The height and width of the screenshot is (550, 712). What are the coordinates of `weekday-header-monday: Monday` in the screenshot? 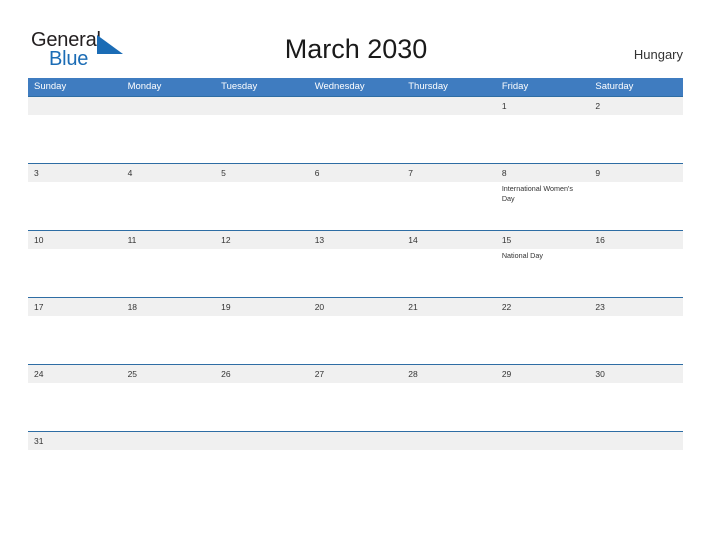 It's located at (144, 86).